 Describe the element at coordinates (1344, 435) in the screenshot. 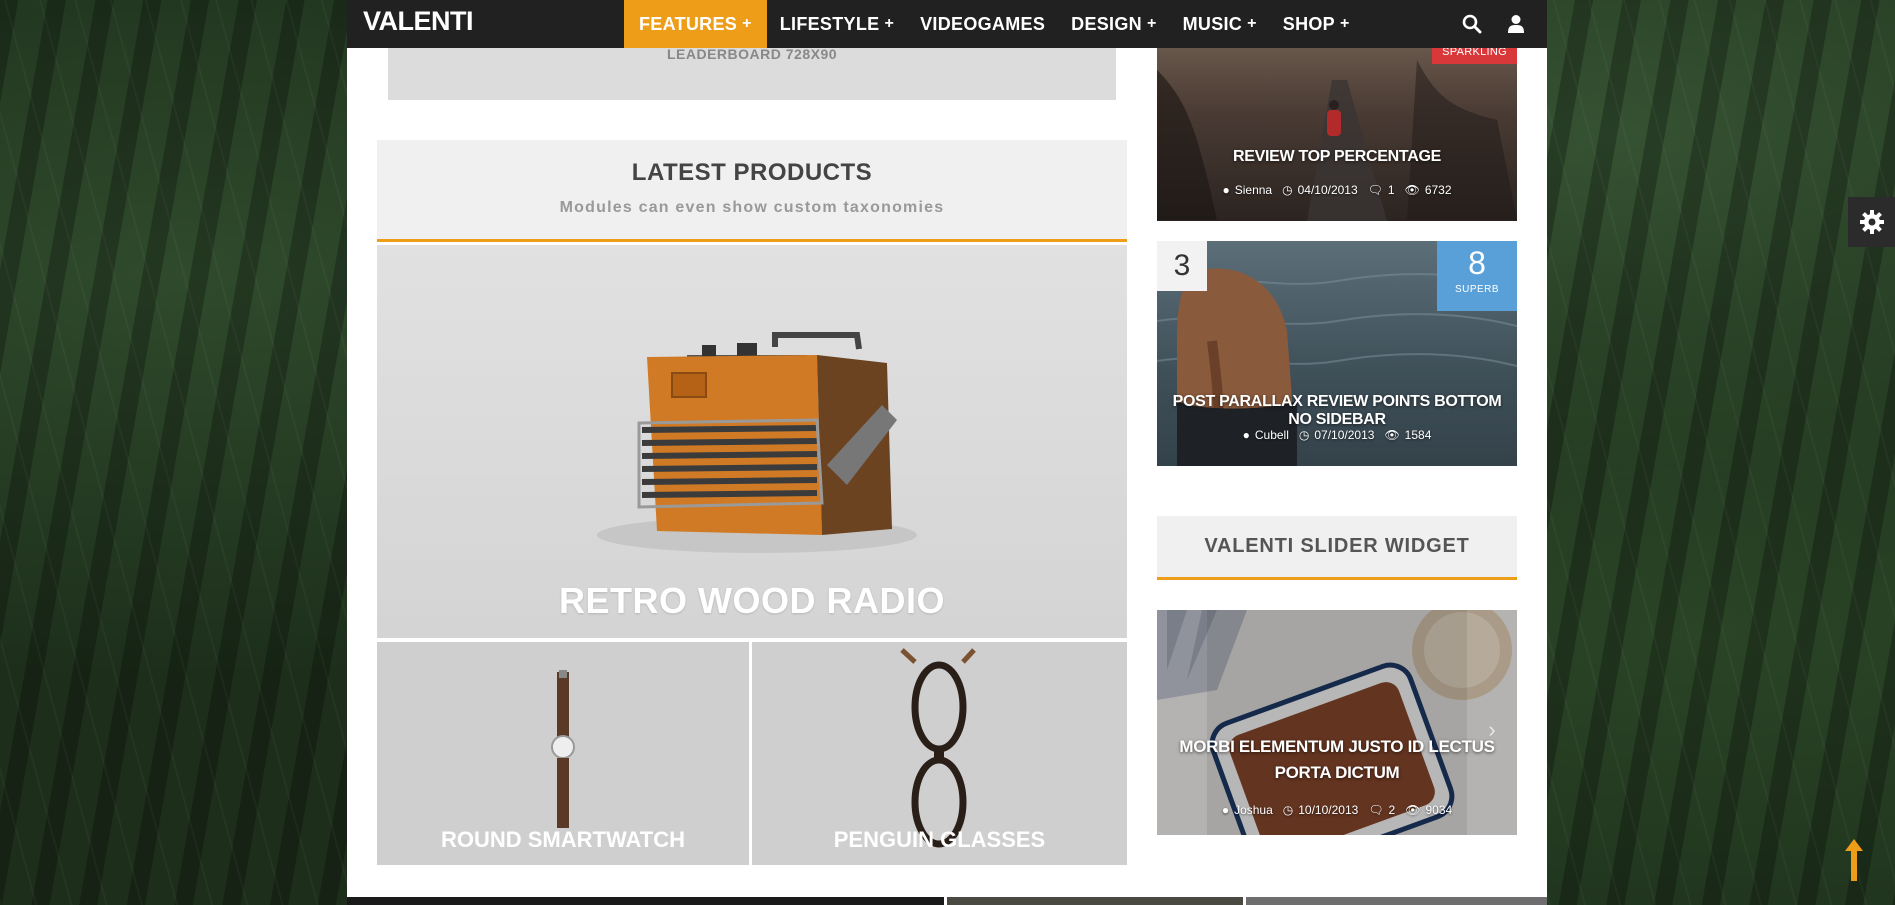

I see `post-date: 07/10/2013` at that location.